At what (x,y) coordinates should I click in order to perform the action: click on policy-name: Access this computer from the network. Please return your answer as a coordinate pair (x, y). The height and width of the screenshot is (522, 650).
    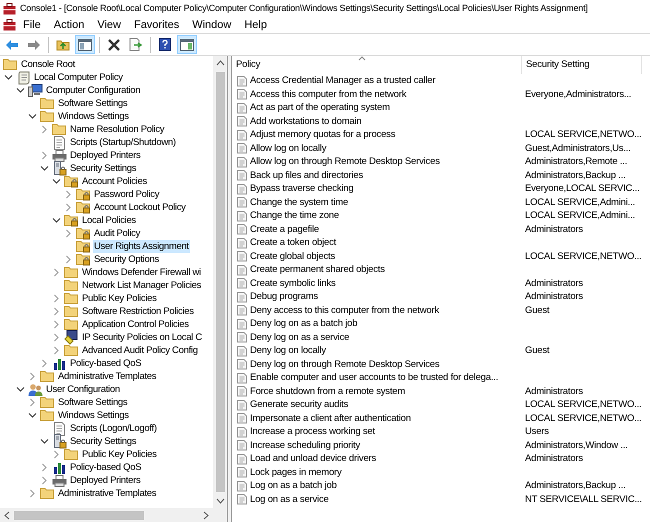
    Looking at the image, I should click on (328, 94).